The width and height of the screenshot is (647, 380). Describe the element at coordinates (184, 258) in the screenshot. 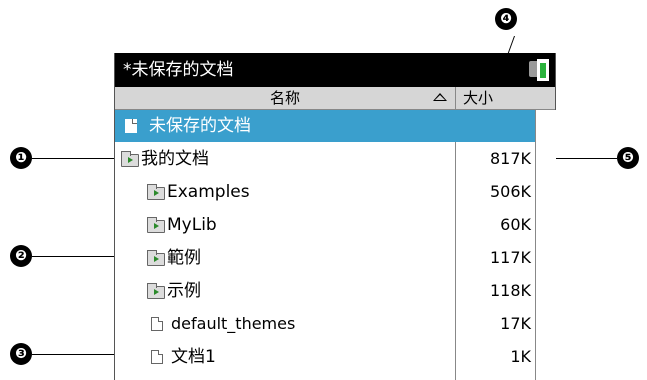

I see `file-name: 範例` at that location.